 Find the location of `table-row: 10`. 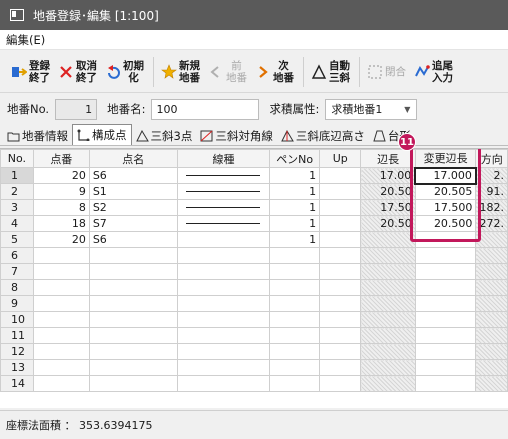

table-row: 10 is located at coordinates (254, 319).